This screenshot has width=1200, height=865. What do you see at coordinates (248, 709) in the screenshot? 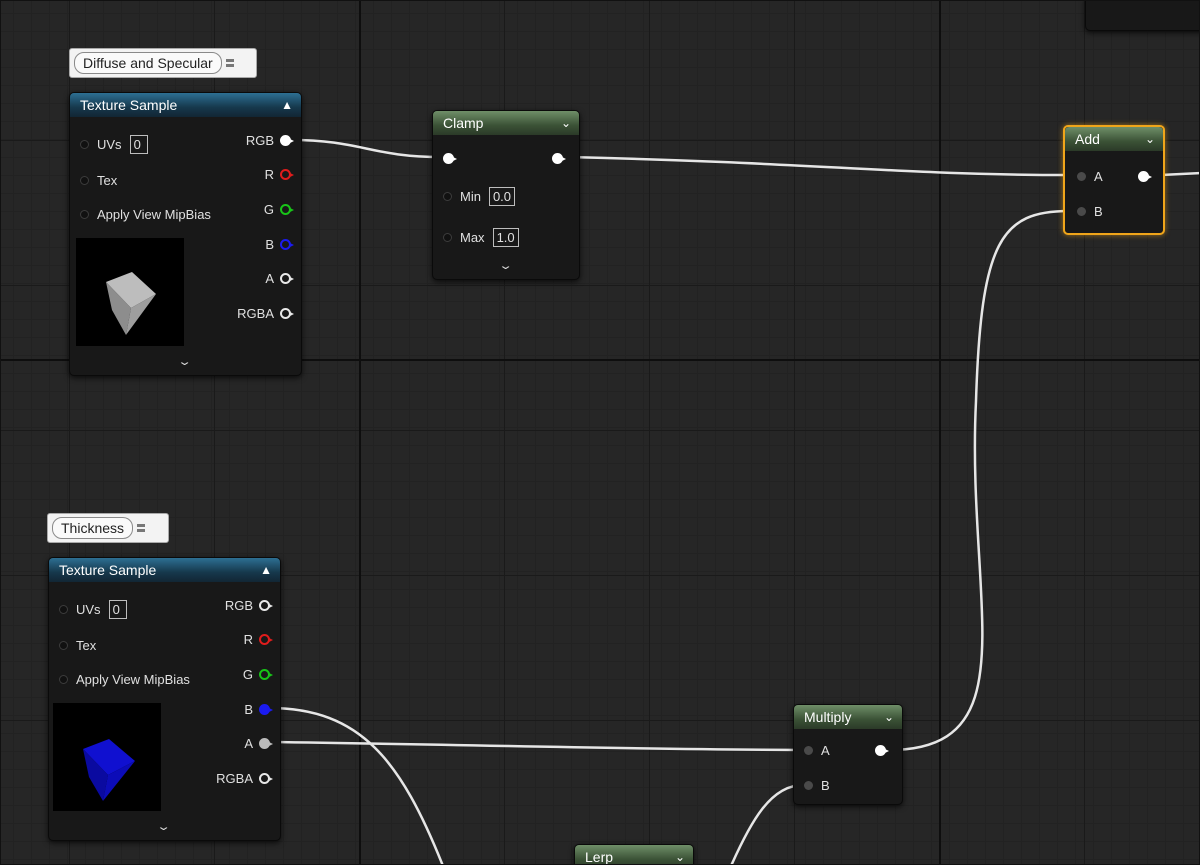
I see `pin-label: B` at bounding box center [248, 709].